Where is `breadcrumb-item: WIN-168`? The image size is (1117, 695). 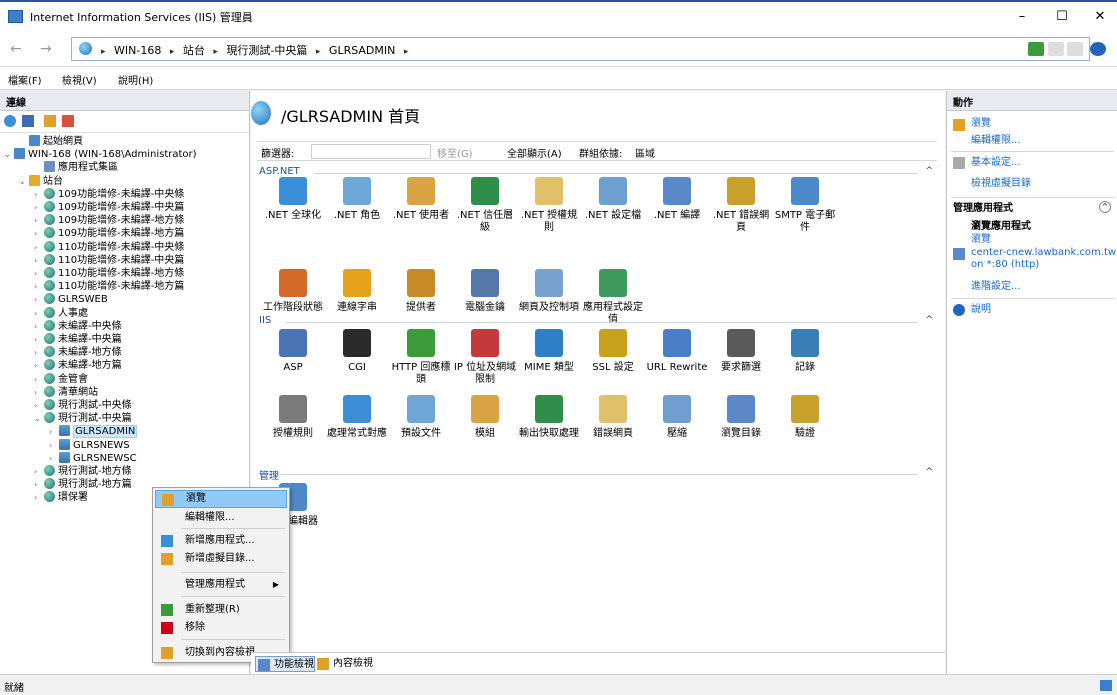
breadcrumb-item: WIN-168 is located at coordinates (137, 50).